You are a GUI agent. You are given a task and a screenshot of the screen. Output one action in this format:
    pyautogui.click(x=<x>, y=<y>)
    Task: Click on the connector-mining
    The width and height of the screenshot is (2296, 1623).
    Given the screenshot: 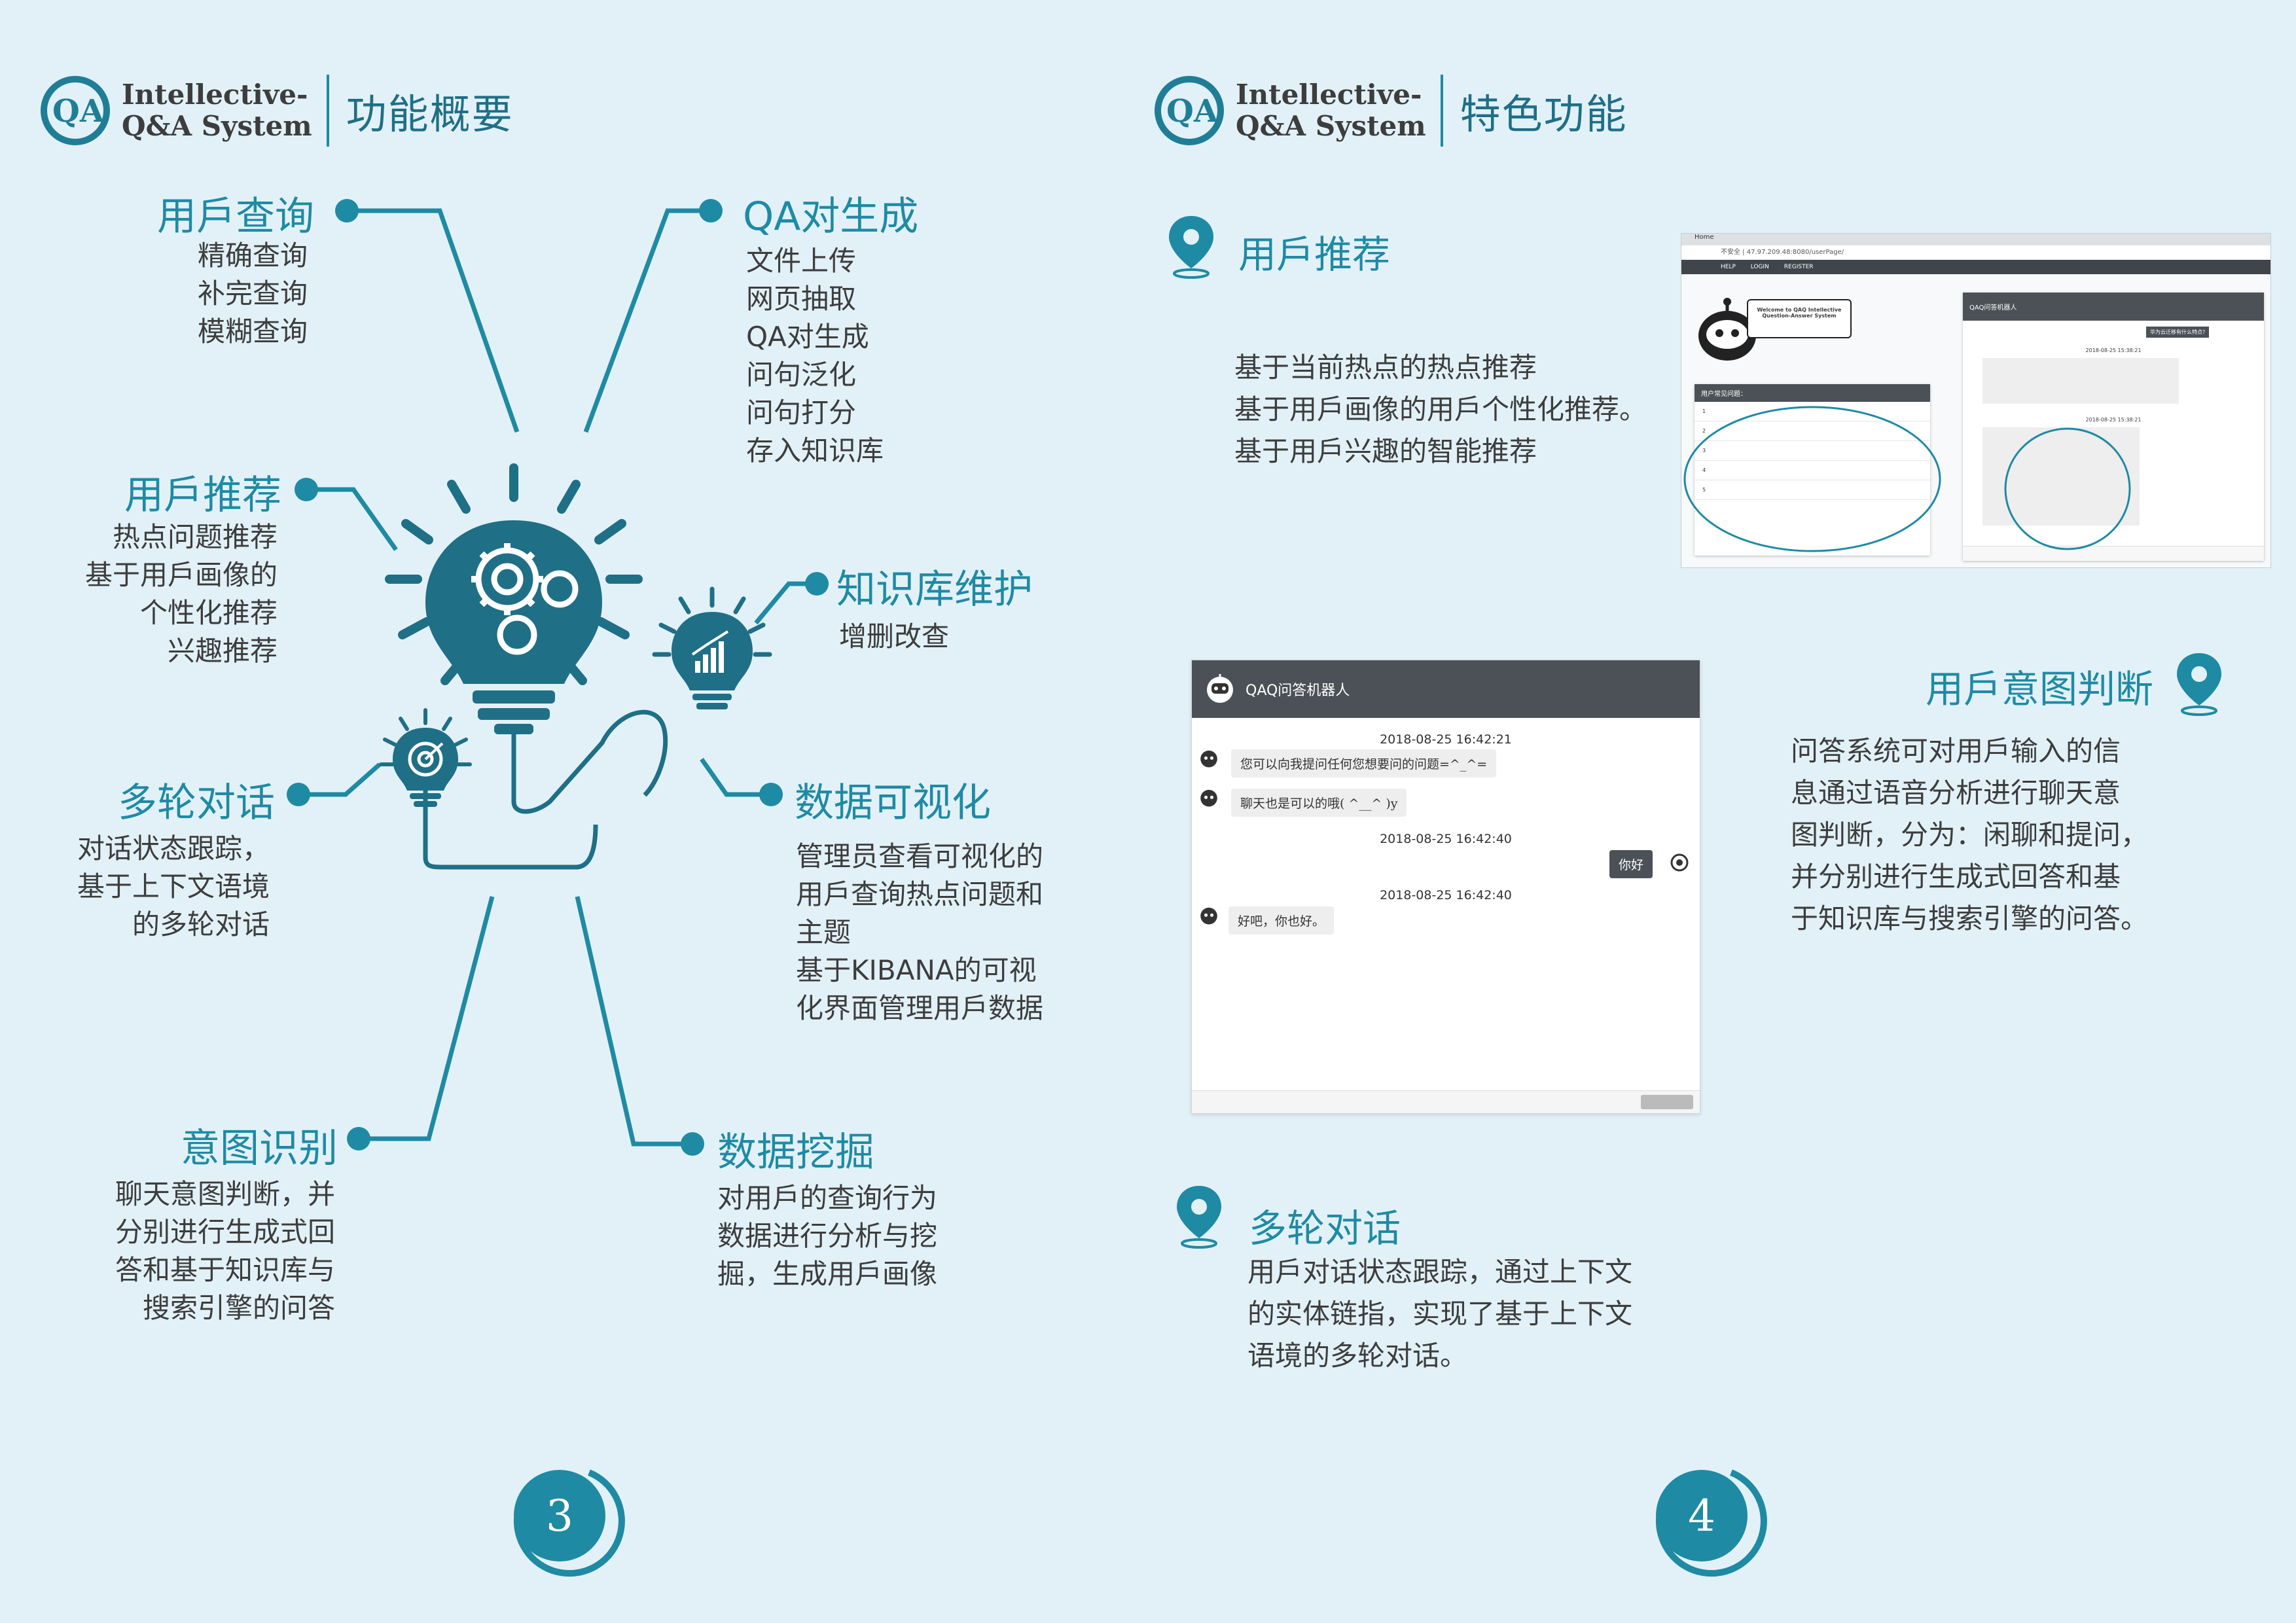 What is the action you would take?
    pyautogui.click(x=633, y=1021)
    